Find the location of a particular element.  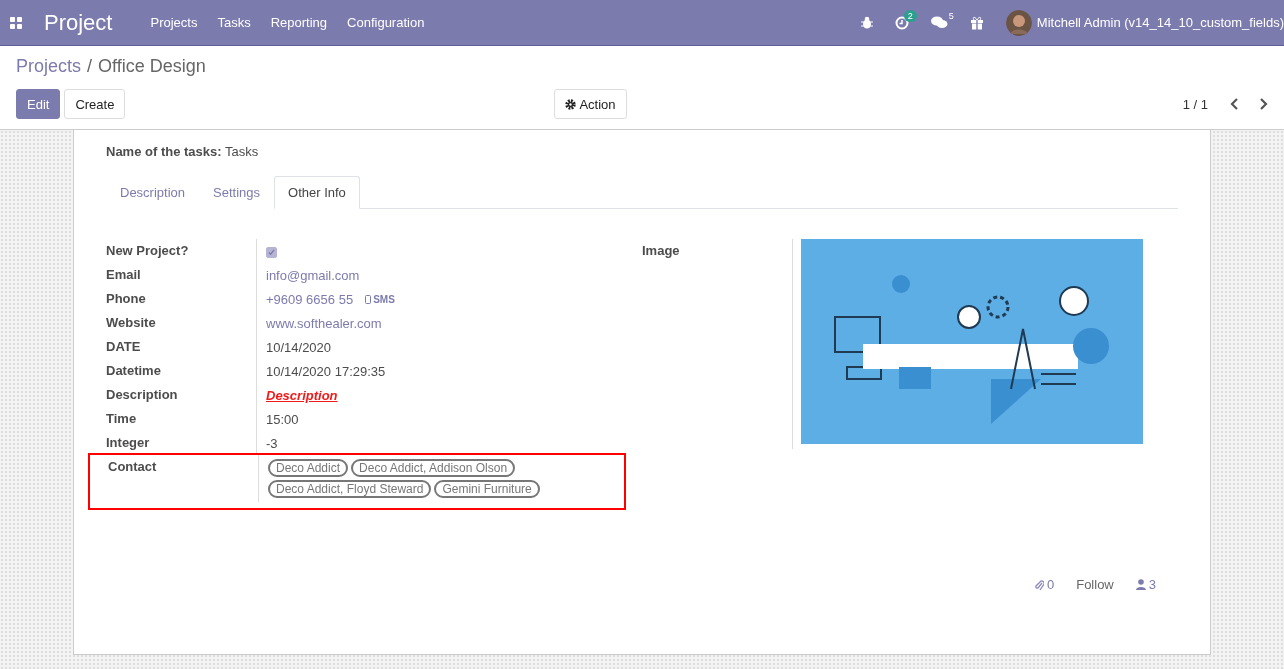

contact-tag: Deco Addict, Addison Olson is located at coordinates (433, 468).